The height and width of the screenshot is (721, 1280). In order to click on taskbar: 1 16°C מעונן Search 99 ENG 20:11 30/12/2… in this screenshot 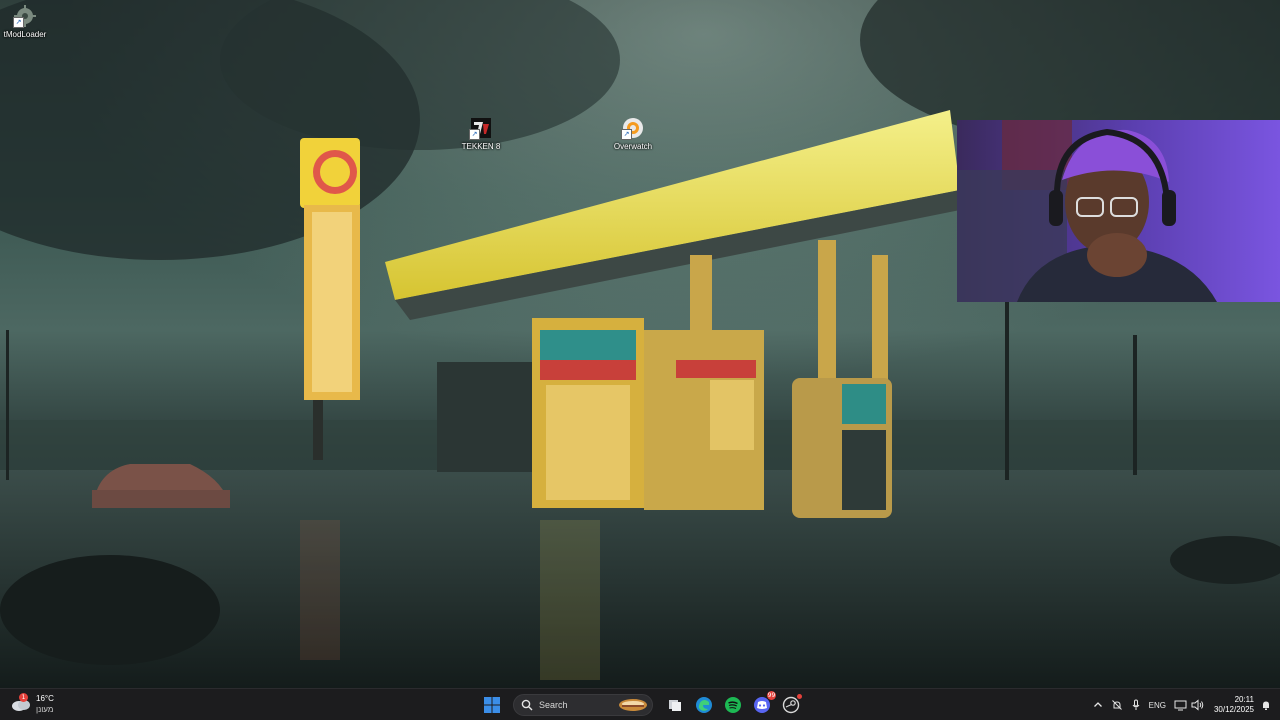, I will do `click(640, 704)`.